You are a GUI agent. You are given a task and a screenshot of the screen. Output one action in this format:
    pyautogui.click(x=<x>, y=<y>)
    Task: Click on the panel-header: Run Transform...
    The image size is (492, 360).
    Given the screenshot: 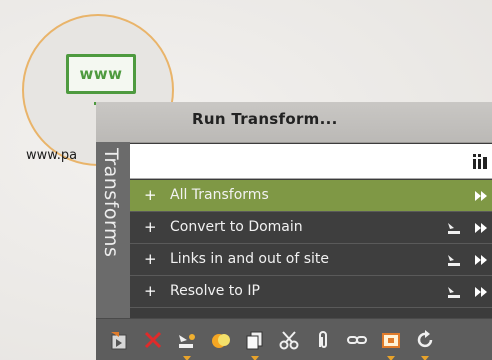 What is the action you would take?
    pyautogui.click(x=294, y=122)
    